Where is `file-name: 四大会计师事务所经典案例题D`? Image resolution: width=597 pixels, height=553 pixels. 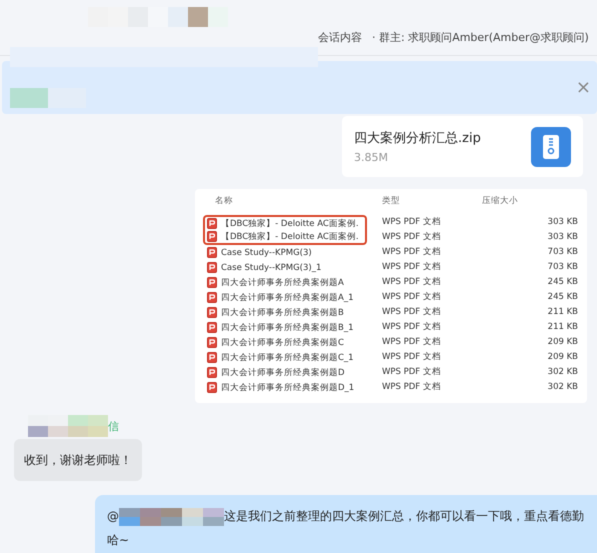
file-name: 四大会计师事务所经典案例题D is located at coordinates (283, 372).